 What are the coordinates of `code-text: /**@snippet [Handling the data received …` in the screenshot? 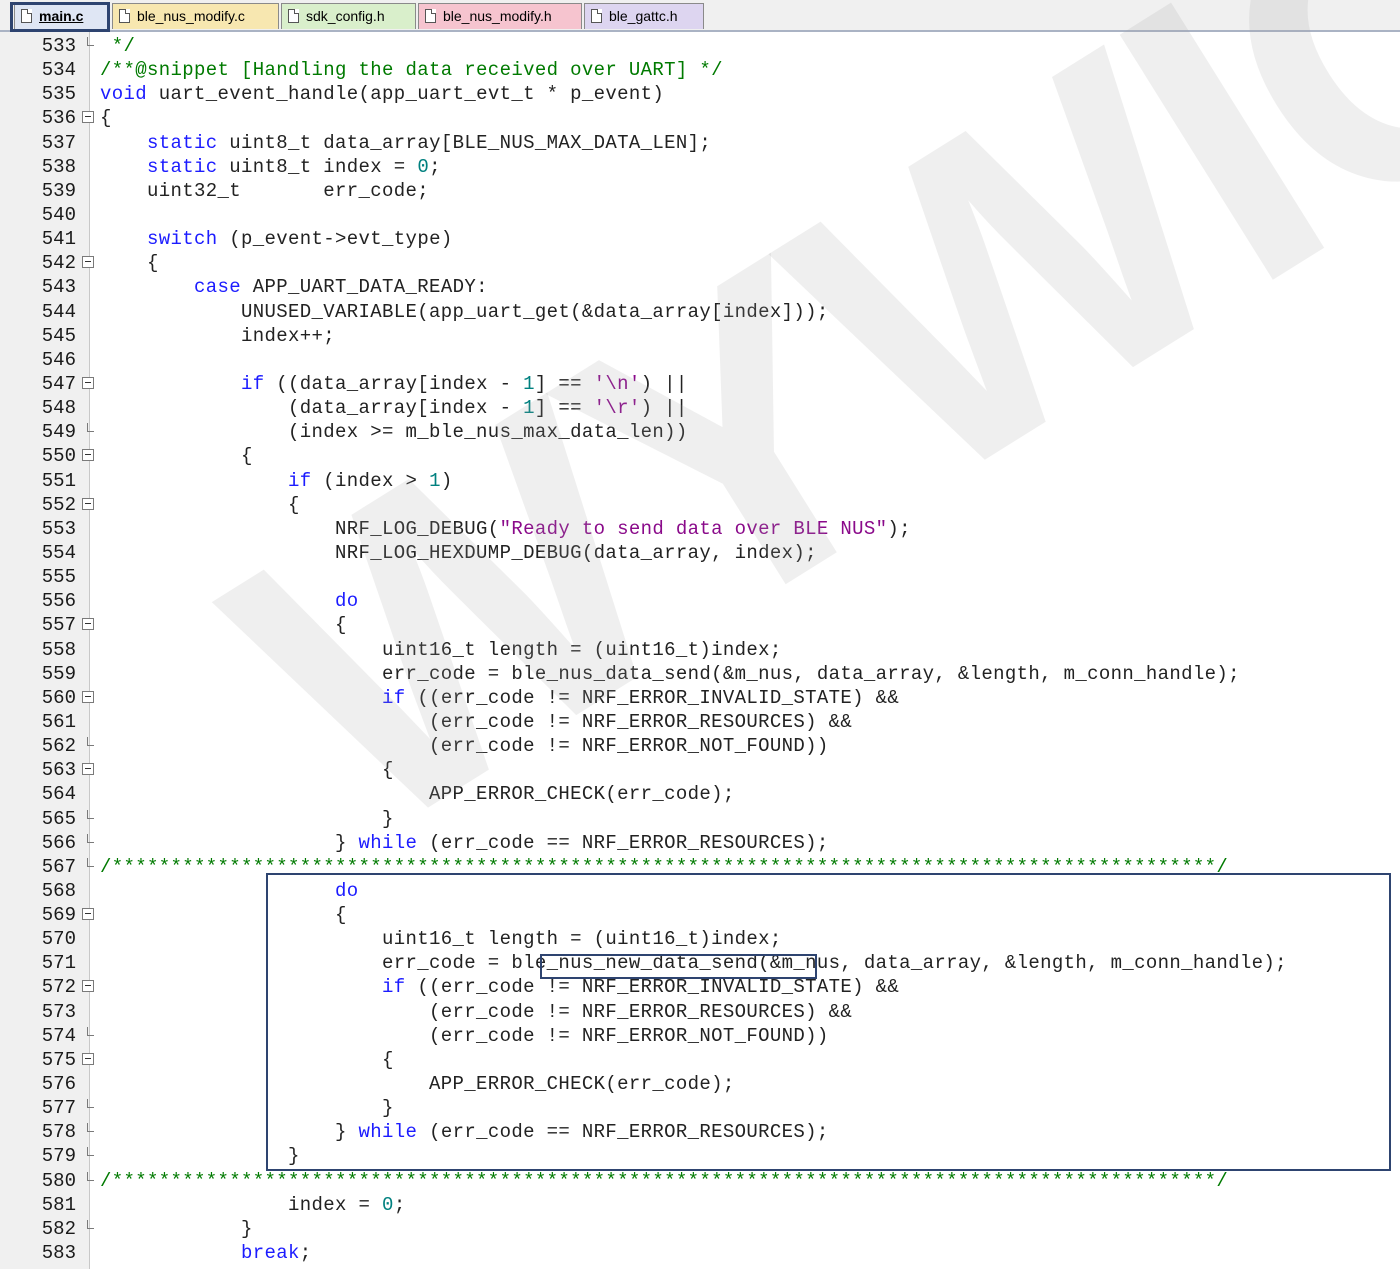 It's located at (411, 70).